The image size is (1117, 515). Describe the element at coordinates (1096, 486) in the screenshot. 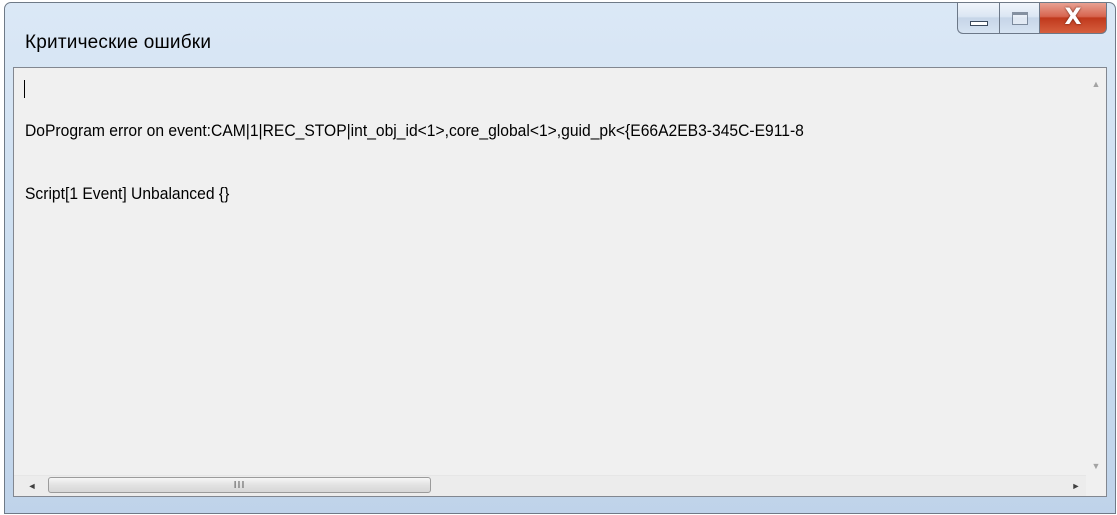

I see `scrollbar-corner` at that location.